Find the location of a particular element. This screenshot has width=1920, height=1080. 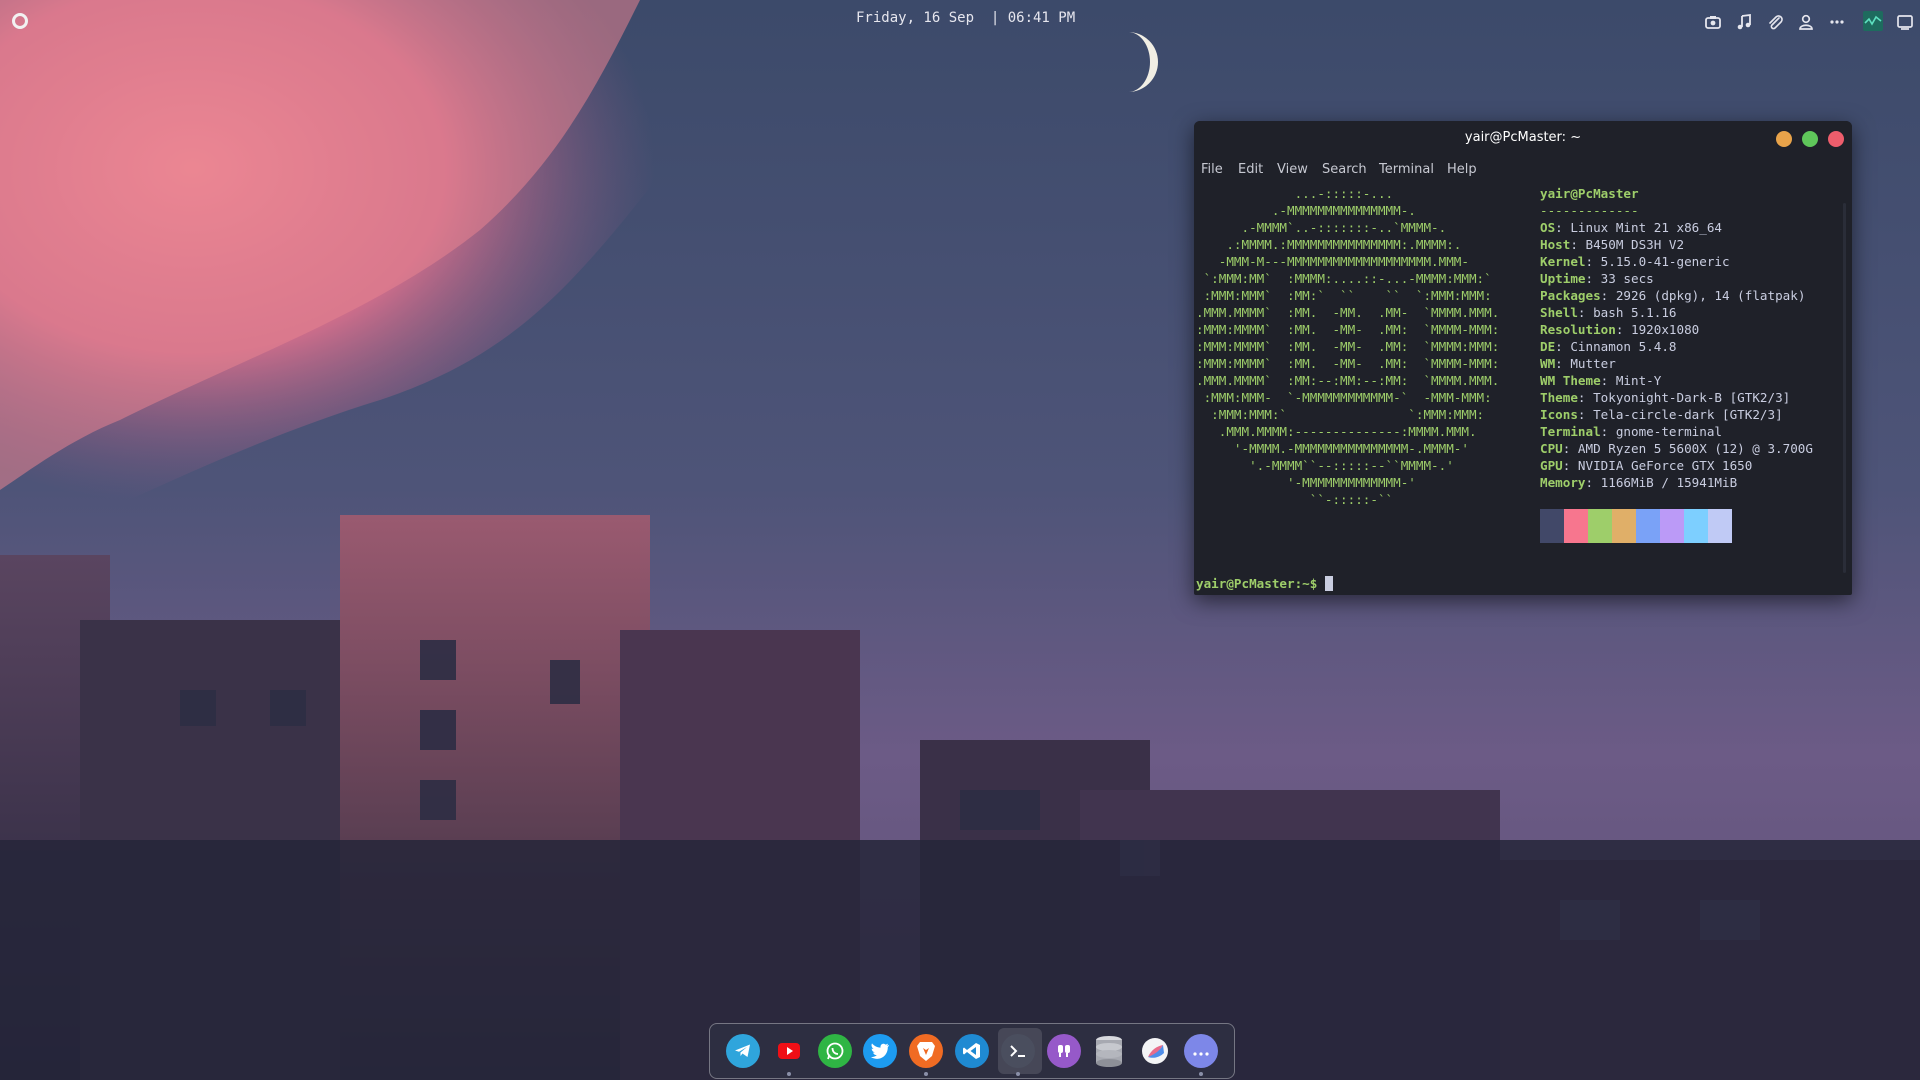

chat-icon is located at coordinates (1201, 1051).